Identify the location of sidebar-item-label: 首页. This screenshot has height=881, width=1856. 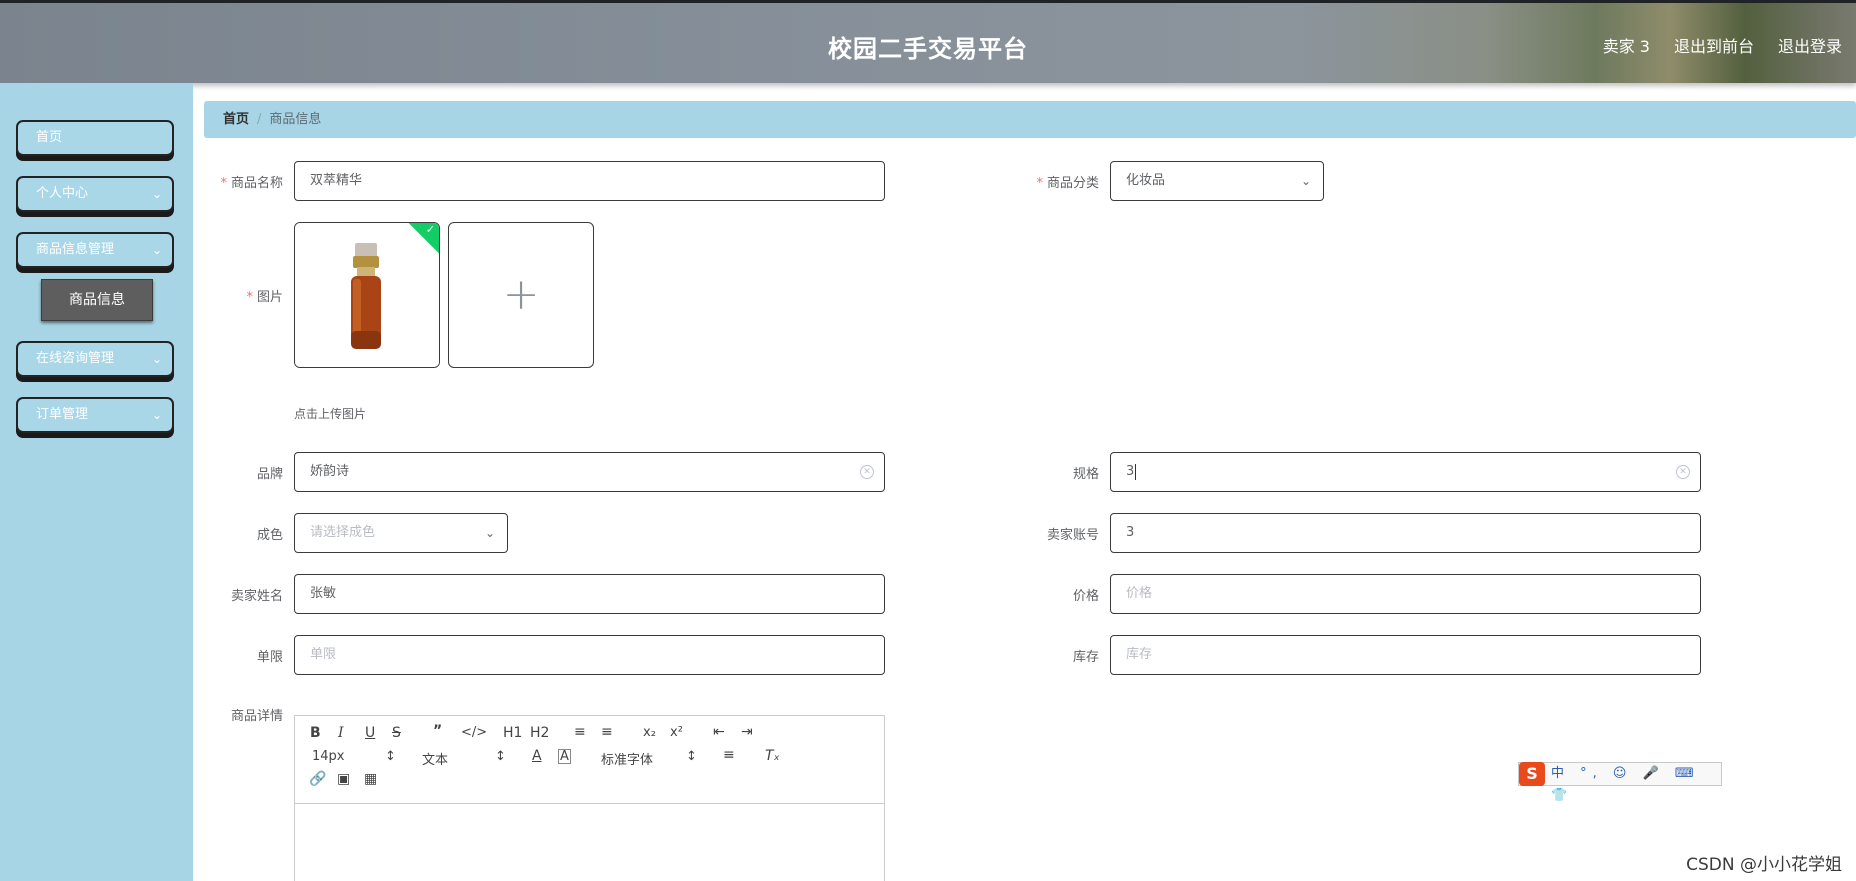
(49, 137).